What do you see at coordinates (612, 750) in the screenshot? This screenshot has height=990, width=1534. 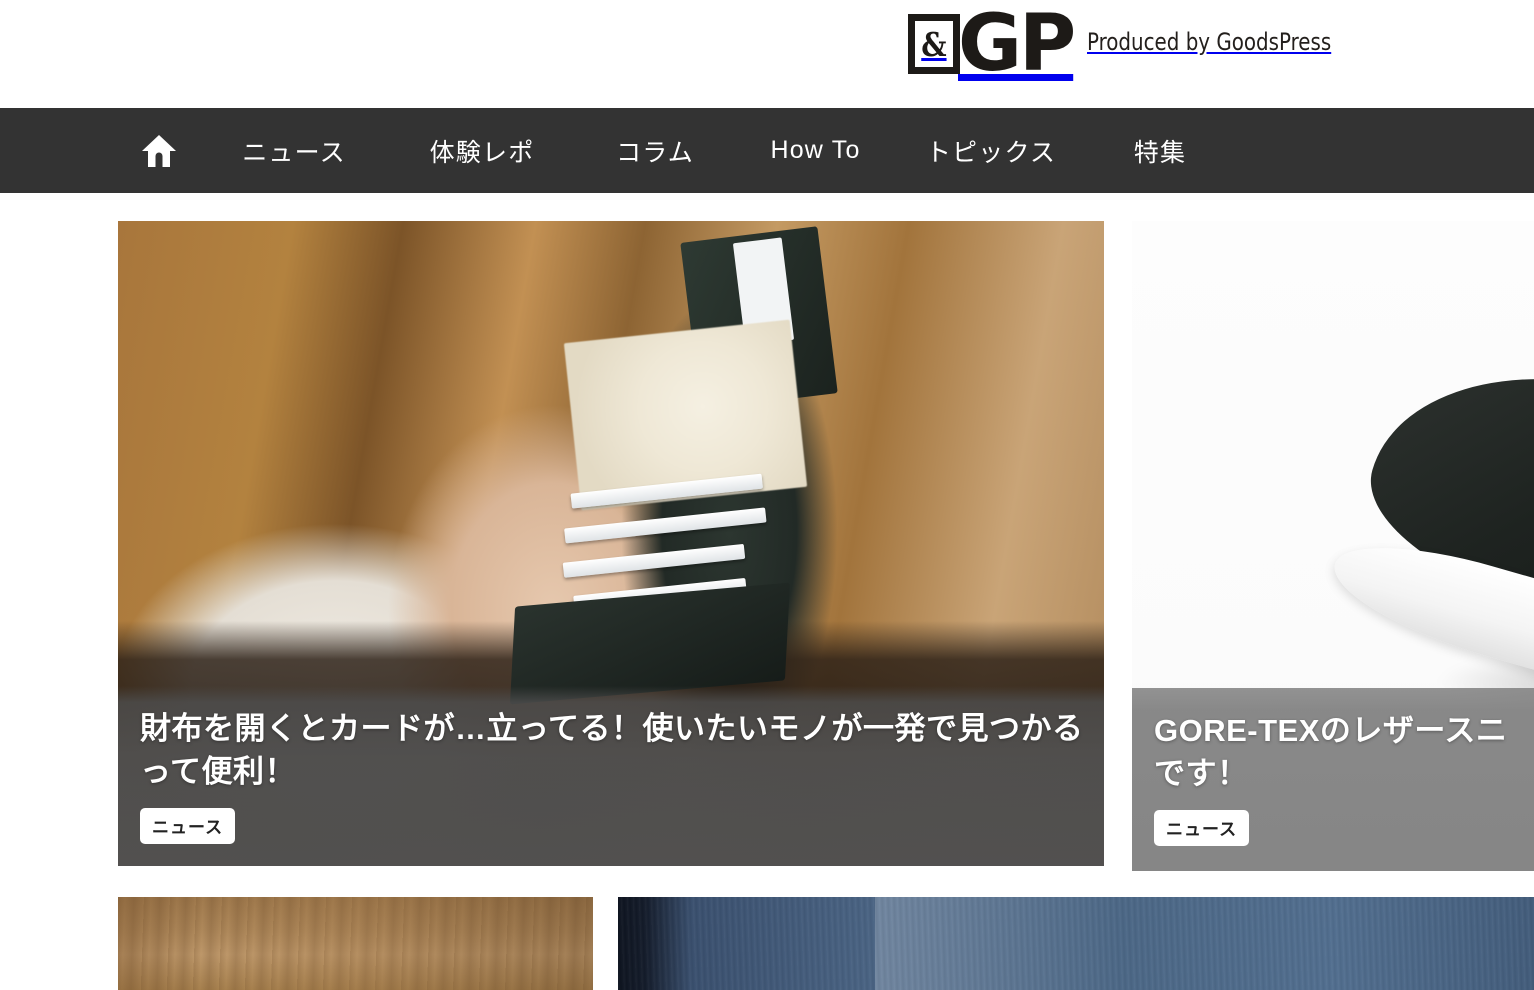 I see `page-title: 財布を開くとカードが…立ってる！使いたいモノが一発で見つかるって便利！` at bounding box center [612, 750].